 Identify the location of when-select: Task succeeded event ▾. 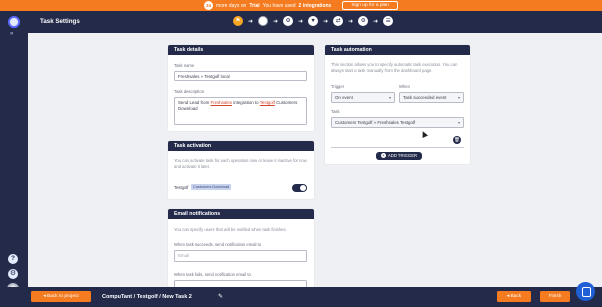
(431, 97).